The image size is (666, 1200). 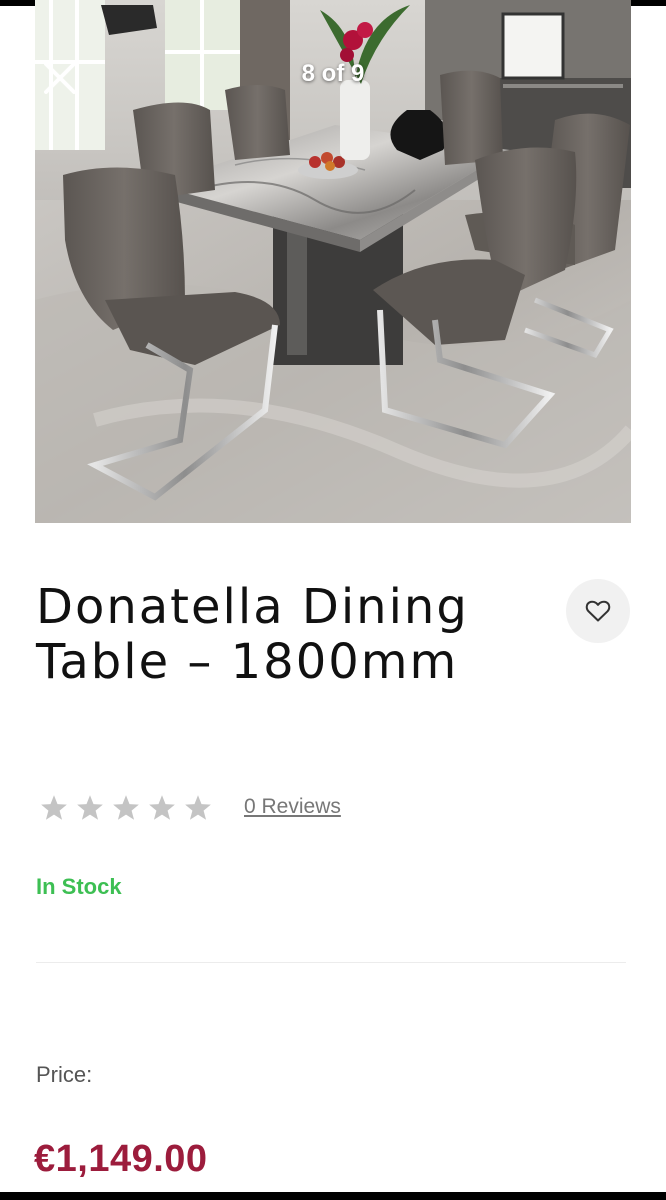 I want to click on product-rating: 0 Reviews, so click(x=188, y=807).